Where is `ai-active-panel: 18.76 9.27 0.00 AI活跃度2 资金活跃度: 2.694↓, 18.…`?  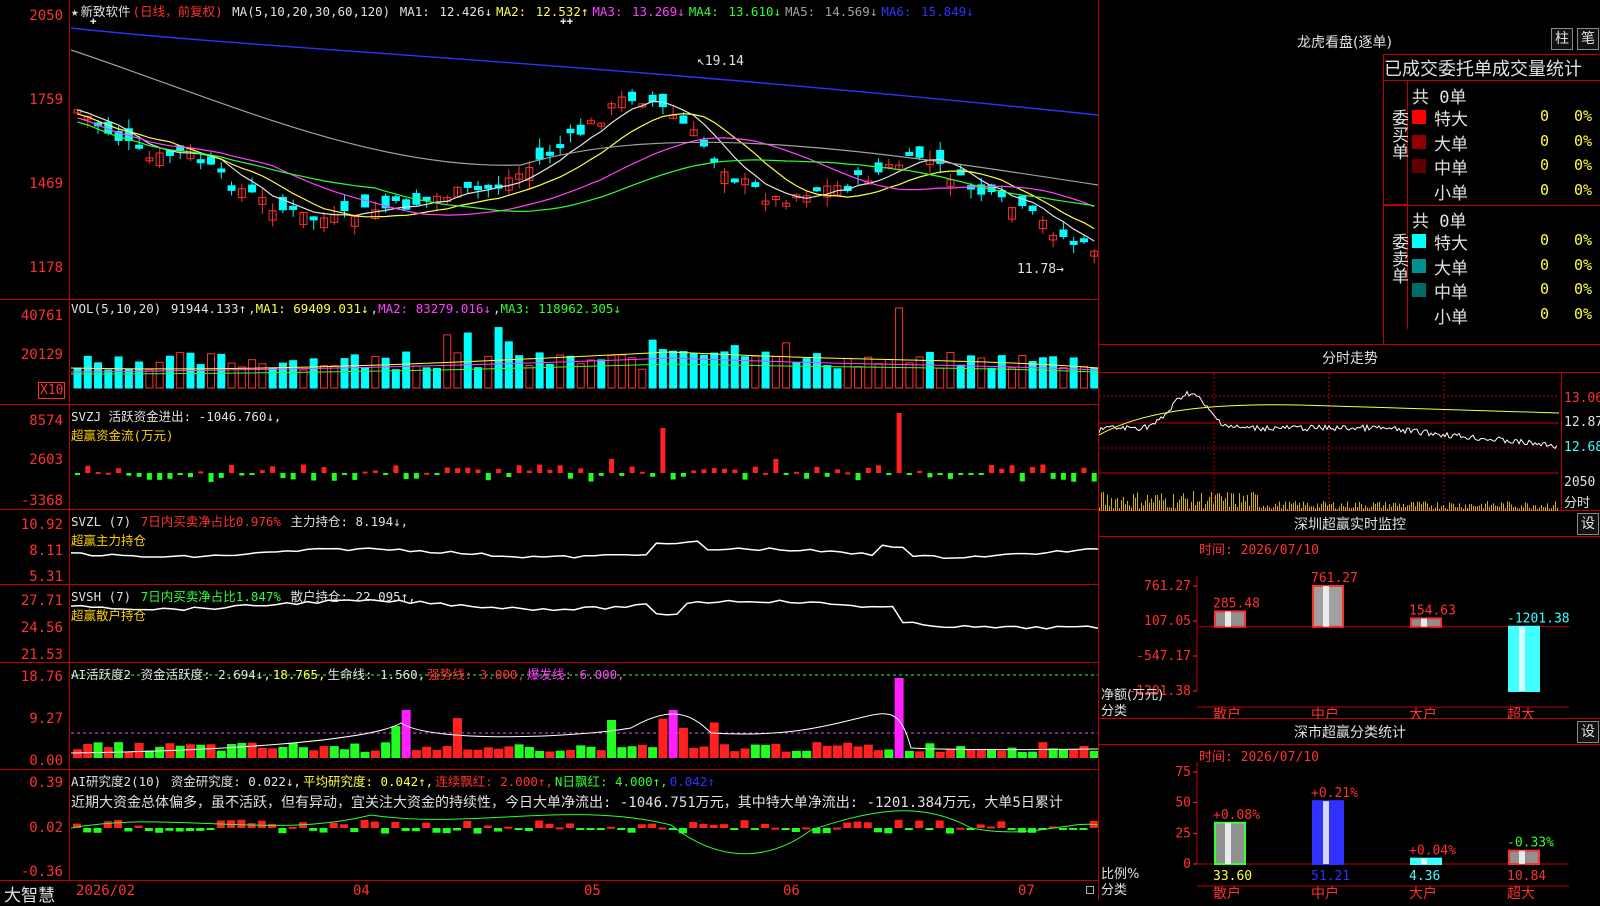 ai-active-panel: 18.76 9.27 0.00 AI活跃度2 资金活跃度: 2.694↓, 18.… is located at coordinates (549, 716).